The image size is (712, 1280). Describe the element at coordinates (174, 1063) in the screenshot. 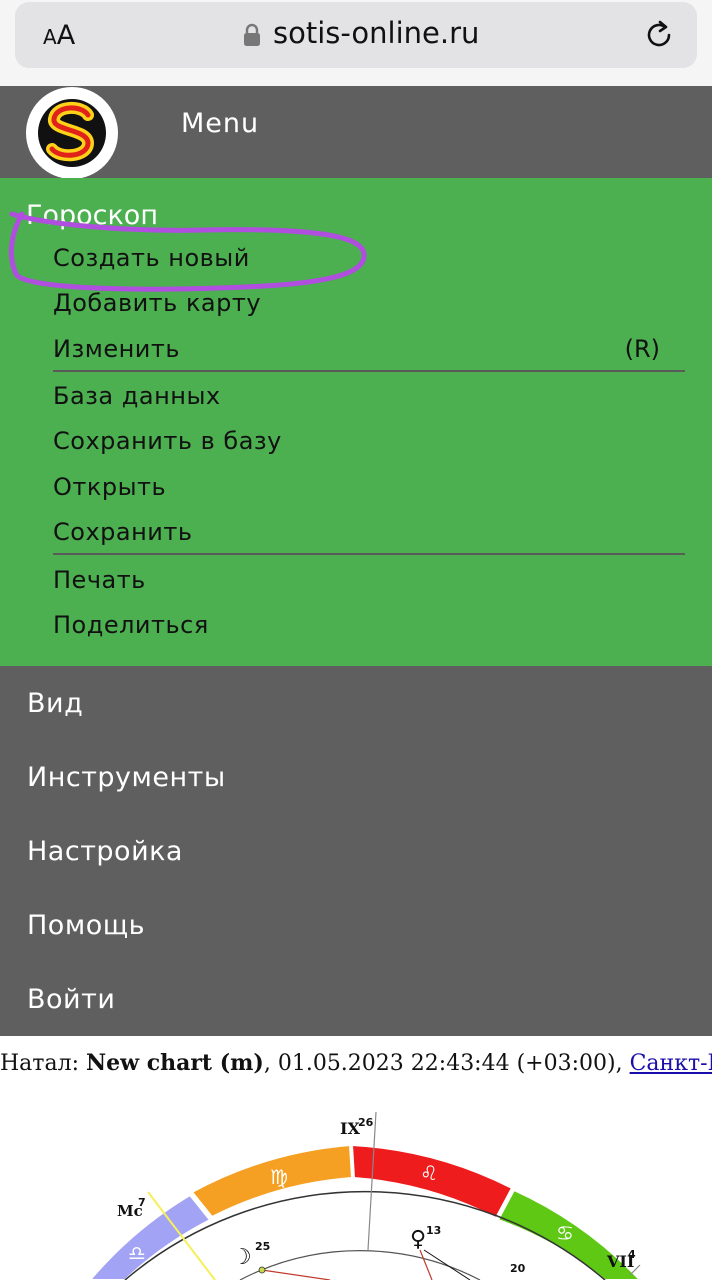

I see `natal-chart-name: New chart (m)` at that location.